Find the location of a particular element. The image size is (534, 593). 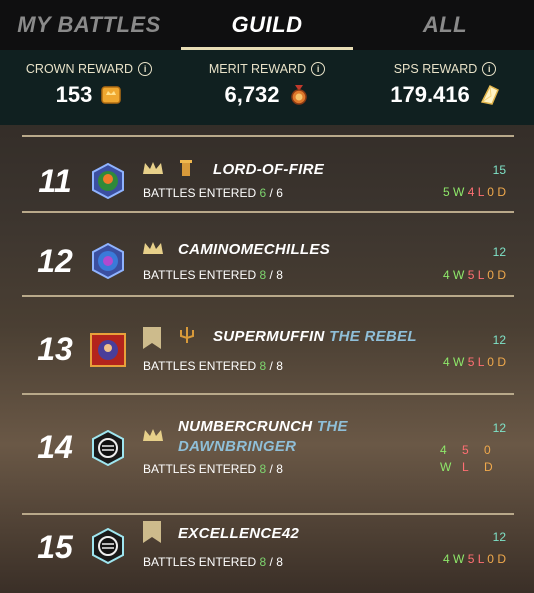

rank-number: 13 is located at coordinates (55, 349).